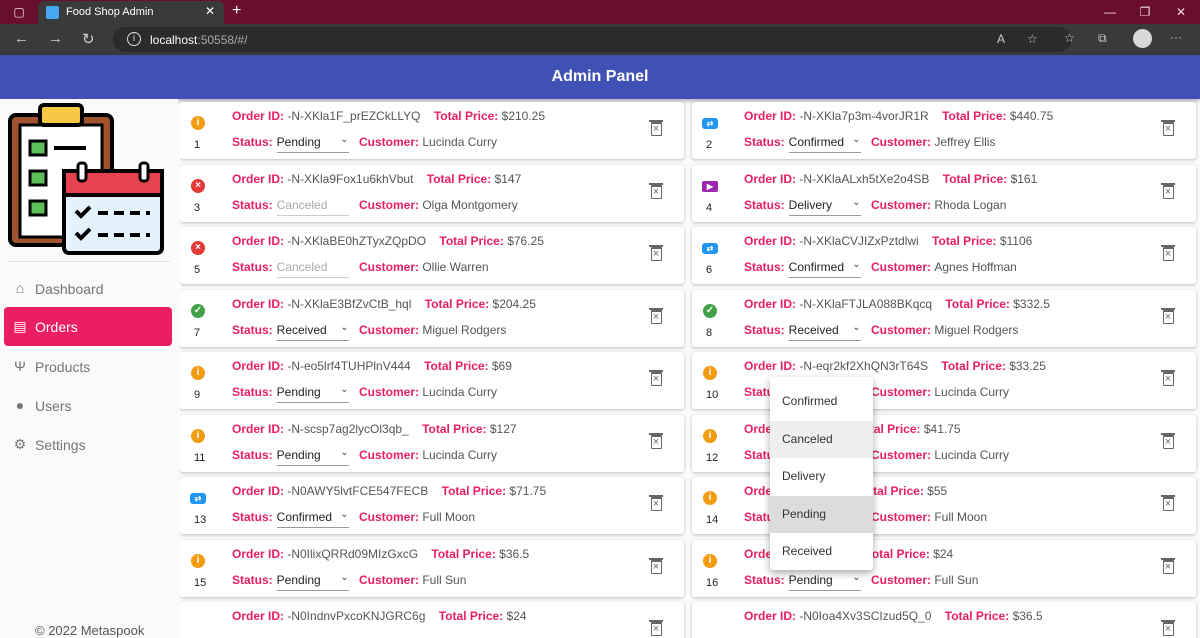 This screenshot has width=1200, height=638. I want to click on order-index: 9, so click(197, 395).